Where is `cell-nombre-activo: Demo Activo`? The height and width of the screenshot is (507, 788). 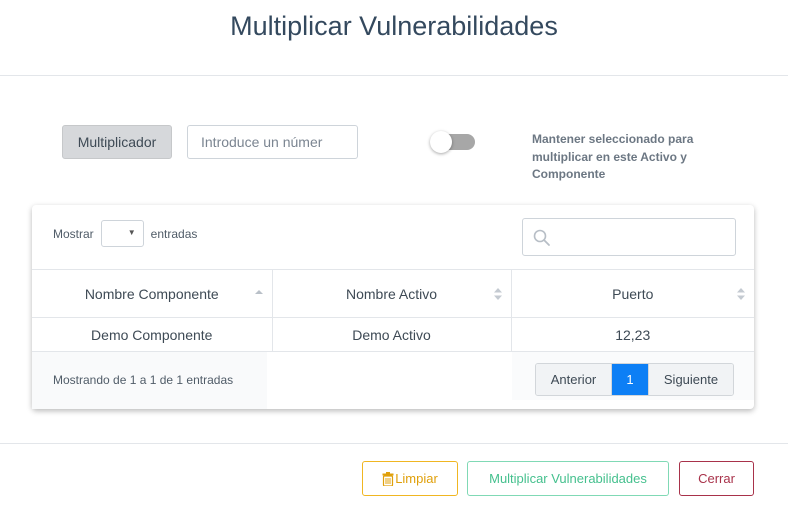 cell-nombre-activo: Demo Activo is located at coordinates (392, 334).